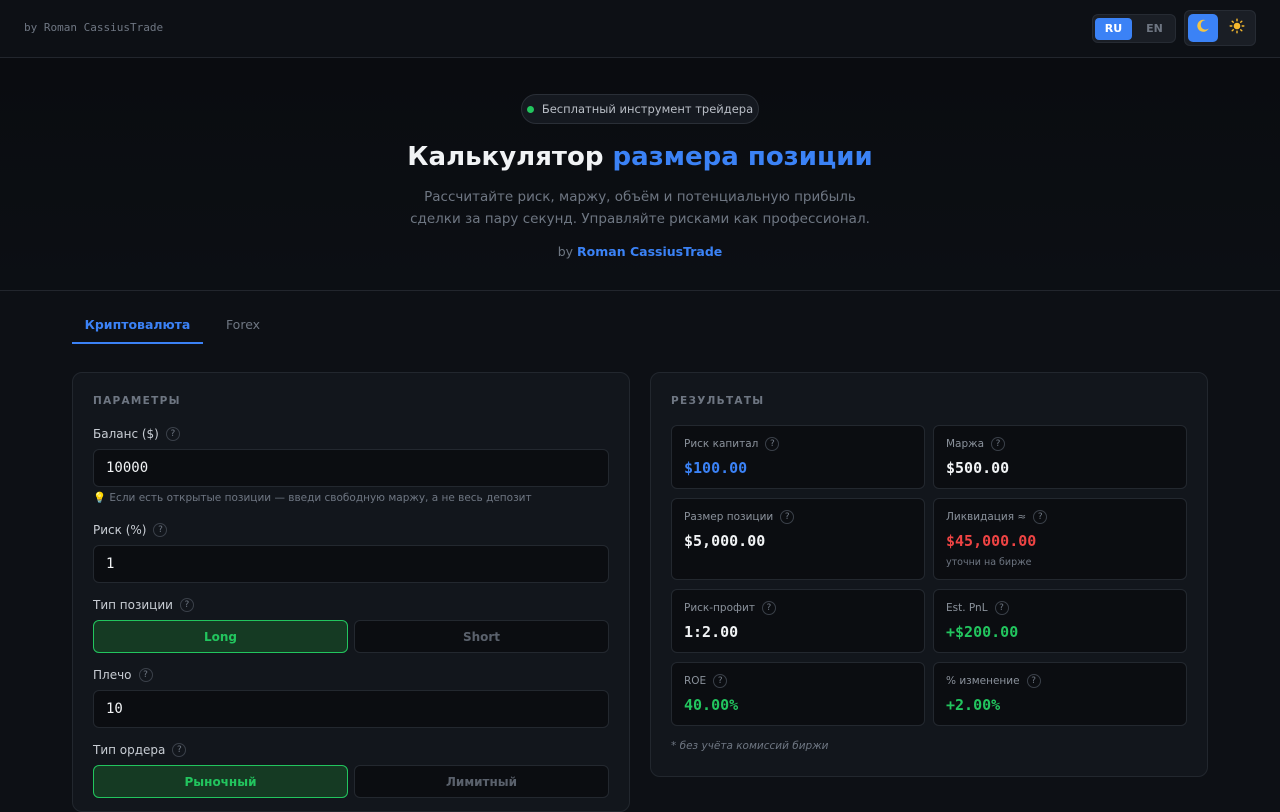  I want to click on risk-label-text: Риск (%), so click(120, 530).